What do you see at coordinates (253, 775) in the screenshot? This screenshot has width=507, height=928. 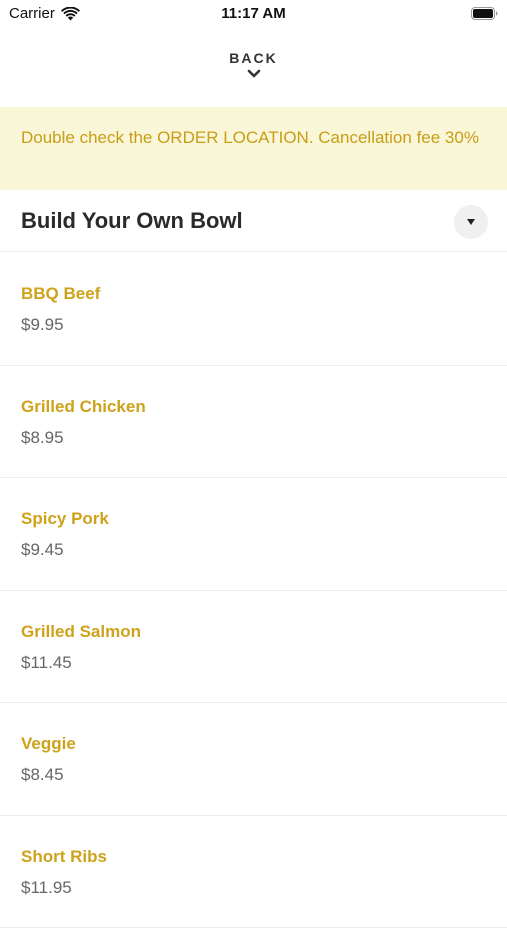 I see `menu-item-price: $8.45` at bounding box center [253, 775].